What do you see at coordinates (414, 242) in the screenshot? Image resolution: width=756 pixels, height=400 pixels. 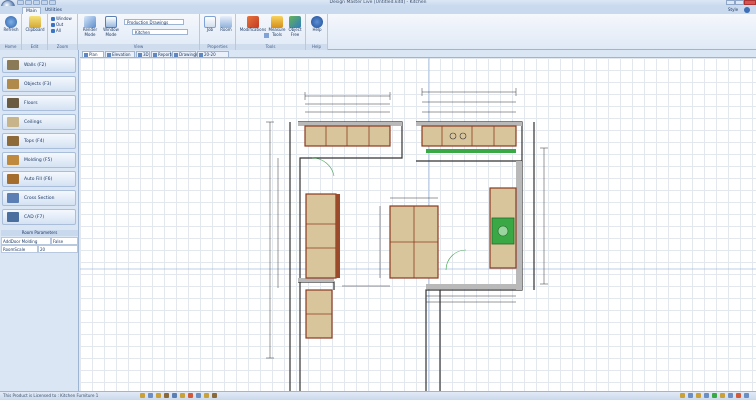 I see `kitchen-island` at bounding box center [414, 242].